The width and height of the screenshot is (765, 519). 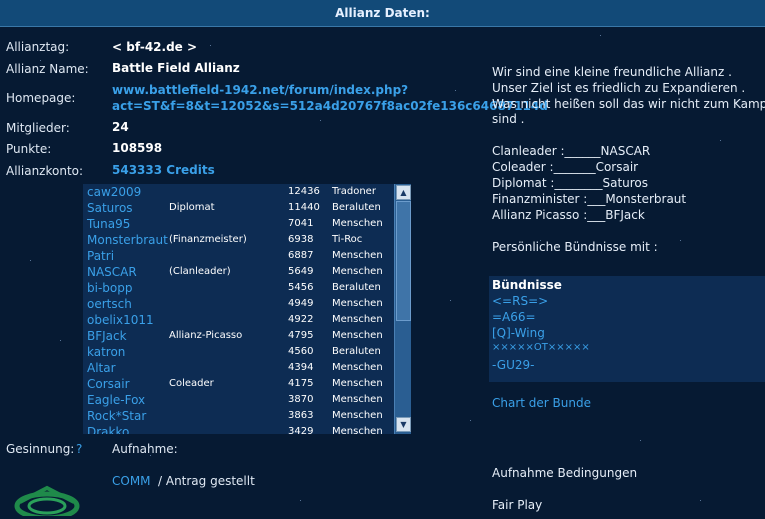 I want to click on member-name: BFJack, so click(x=107, y=336).